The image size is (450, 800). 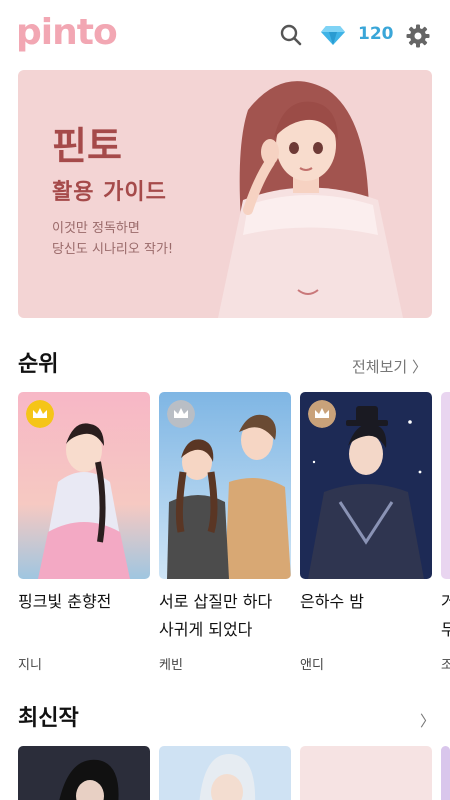 I want to click on ranking-card: 서로 삽질만 하다 사귀게 되었다 케빈, so click(x=225, y=532).